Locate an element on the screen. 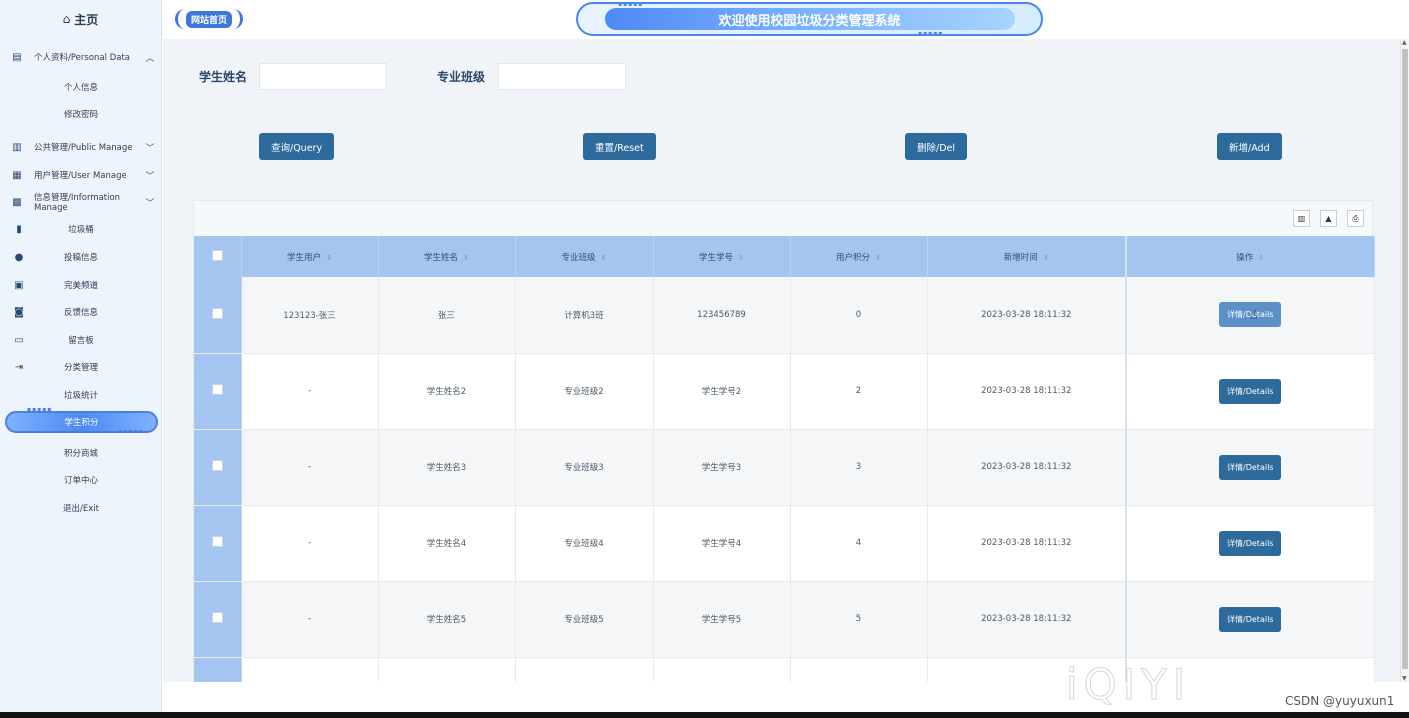  sidebar-item-label: 投稿信息 is located at coordinates (80, 258).